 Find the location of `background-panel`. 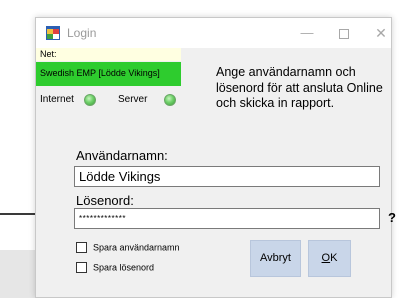

background-panel is located at coordinates (19, 274).